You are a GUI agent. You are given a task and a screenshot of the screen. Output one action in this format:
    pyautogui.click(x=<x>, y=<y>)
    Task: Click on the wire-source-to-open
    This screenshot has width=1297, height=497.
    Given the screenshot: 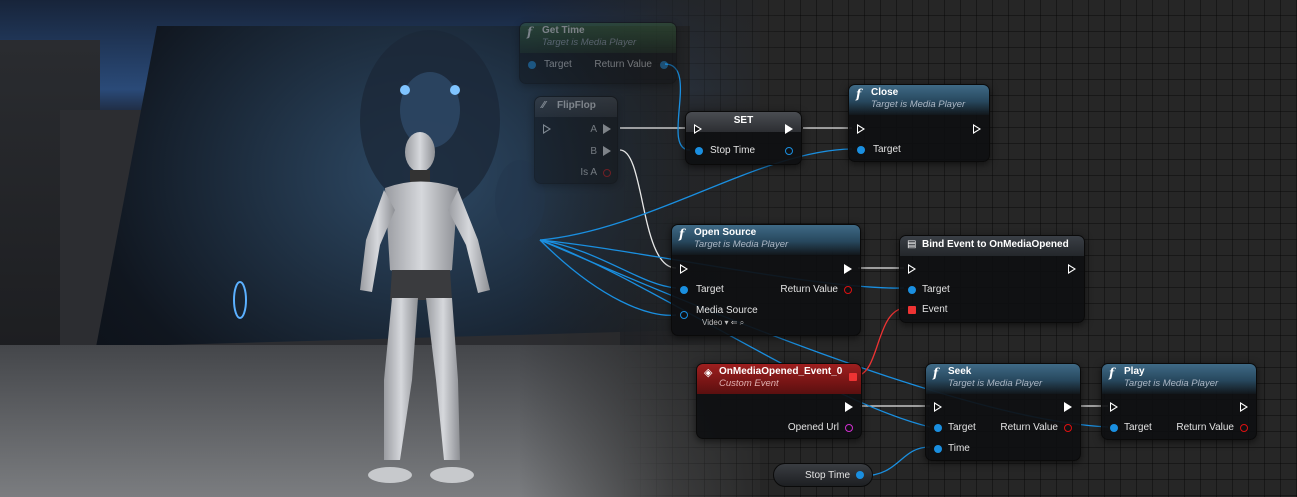 What is the action you would take?
    pyautogui.click(x=608, y=277)
    